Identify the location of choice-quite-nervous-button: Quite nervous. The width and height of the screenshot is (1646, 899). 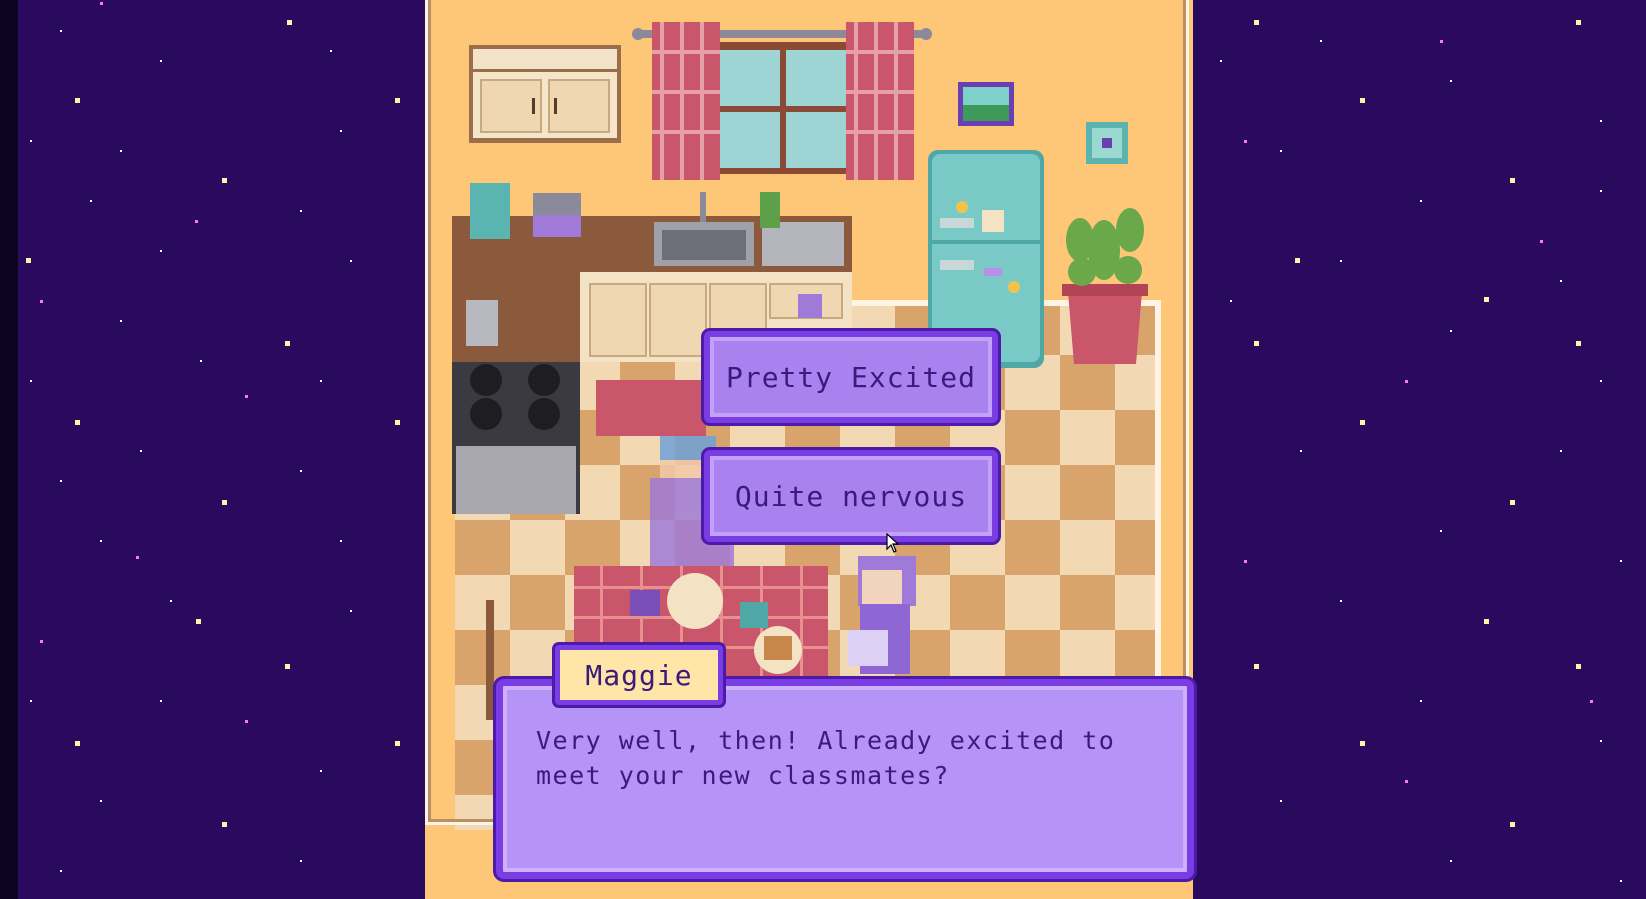
(851, 496).